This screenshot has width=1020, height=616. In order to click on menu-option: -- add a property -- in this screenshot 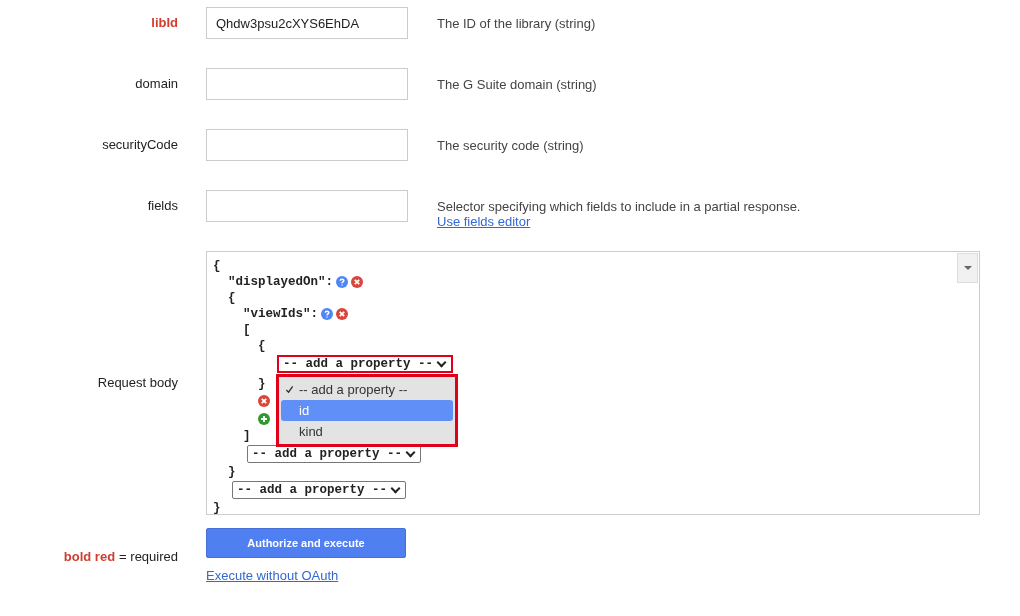, I will do `click(367, 389)`.